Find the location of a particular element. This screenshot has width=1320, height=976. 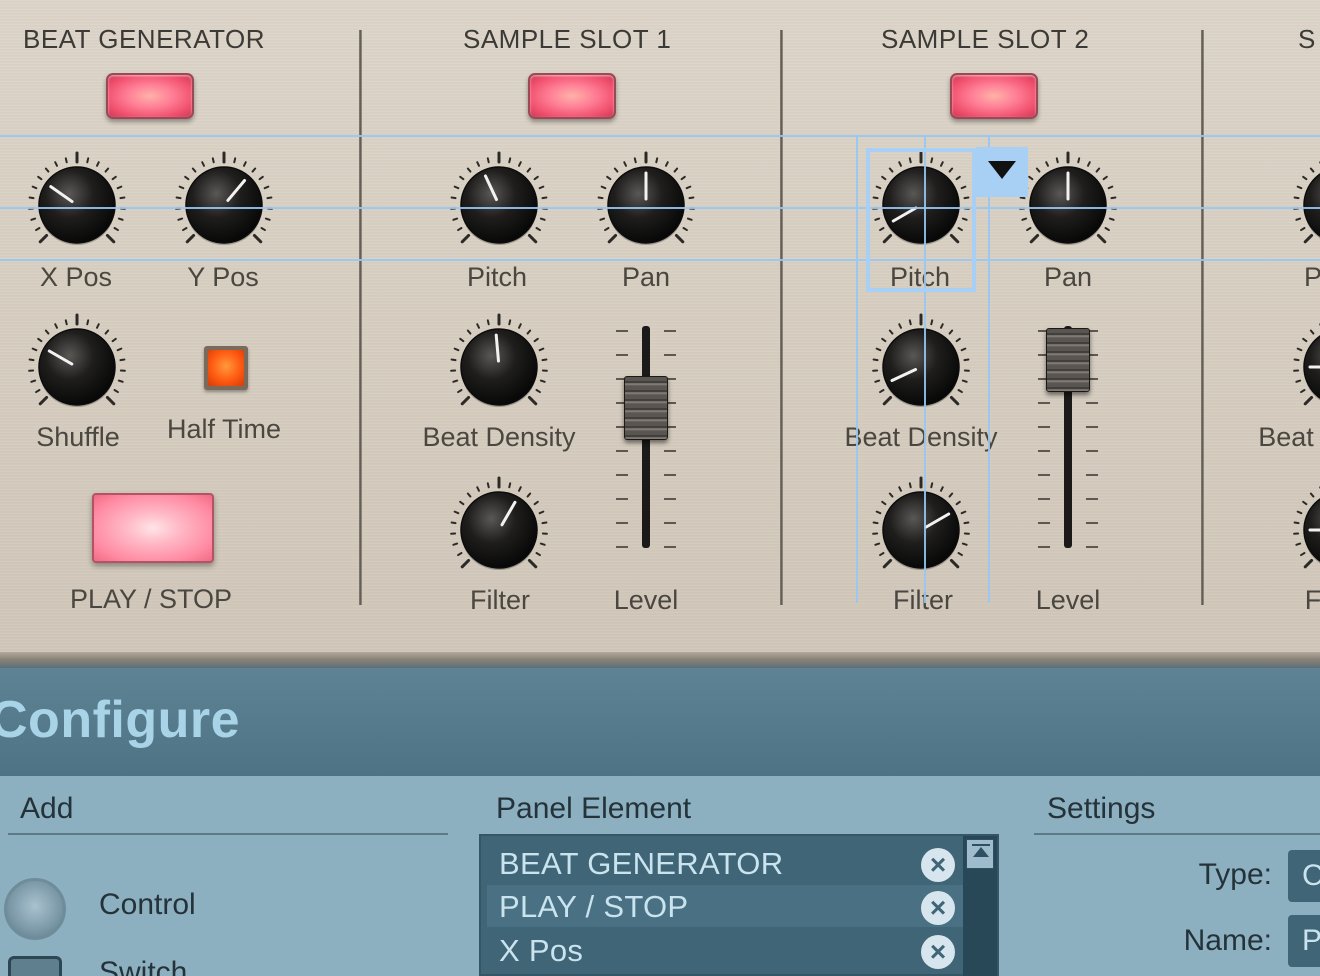

play-stop-button is located at coordinates (153, 528).